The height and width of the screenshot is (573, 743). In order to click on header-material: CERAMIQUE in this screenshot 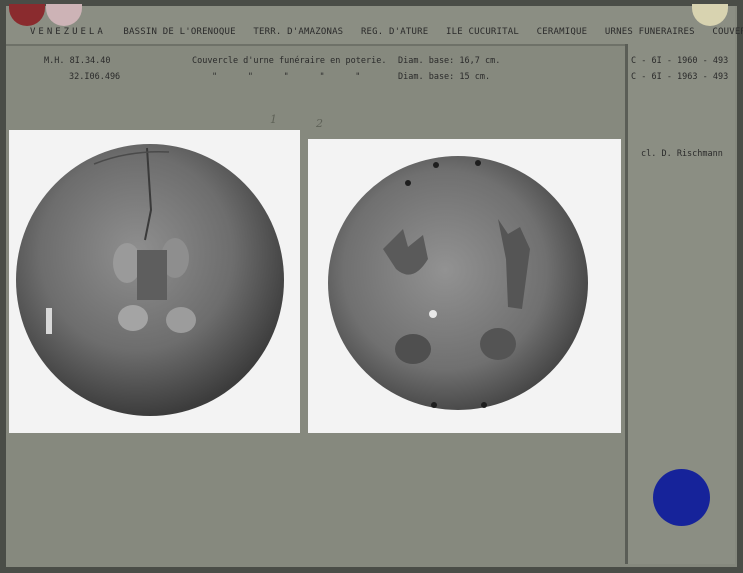, I will do `click(562, 32)`.